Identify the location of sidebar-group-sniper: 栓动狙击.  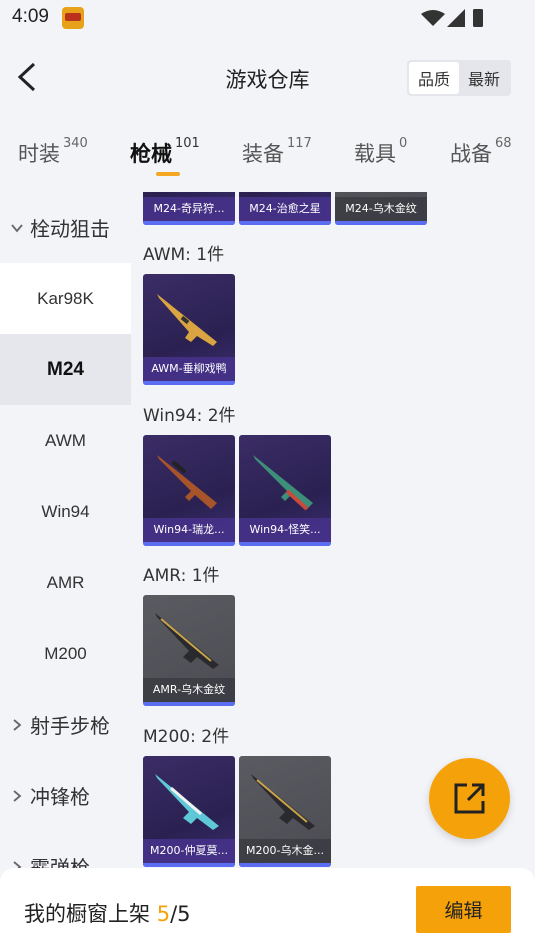
(65, 227).